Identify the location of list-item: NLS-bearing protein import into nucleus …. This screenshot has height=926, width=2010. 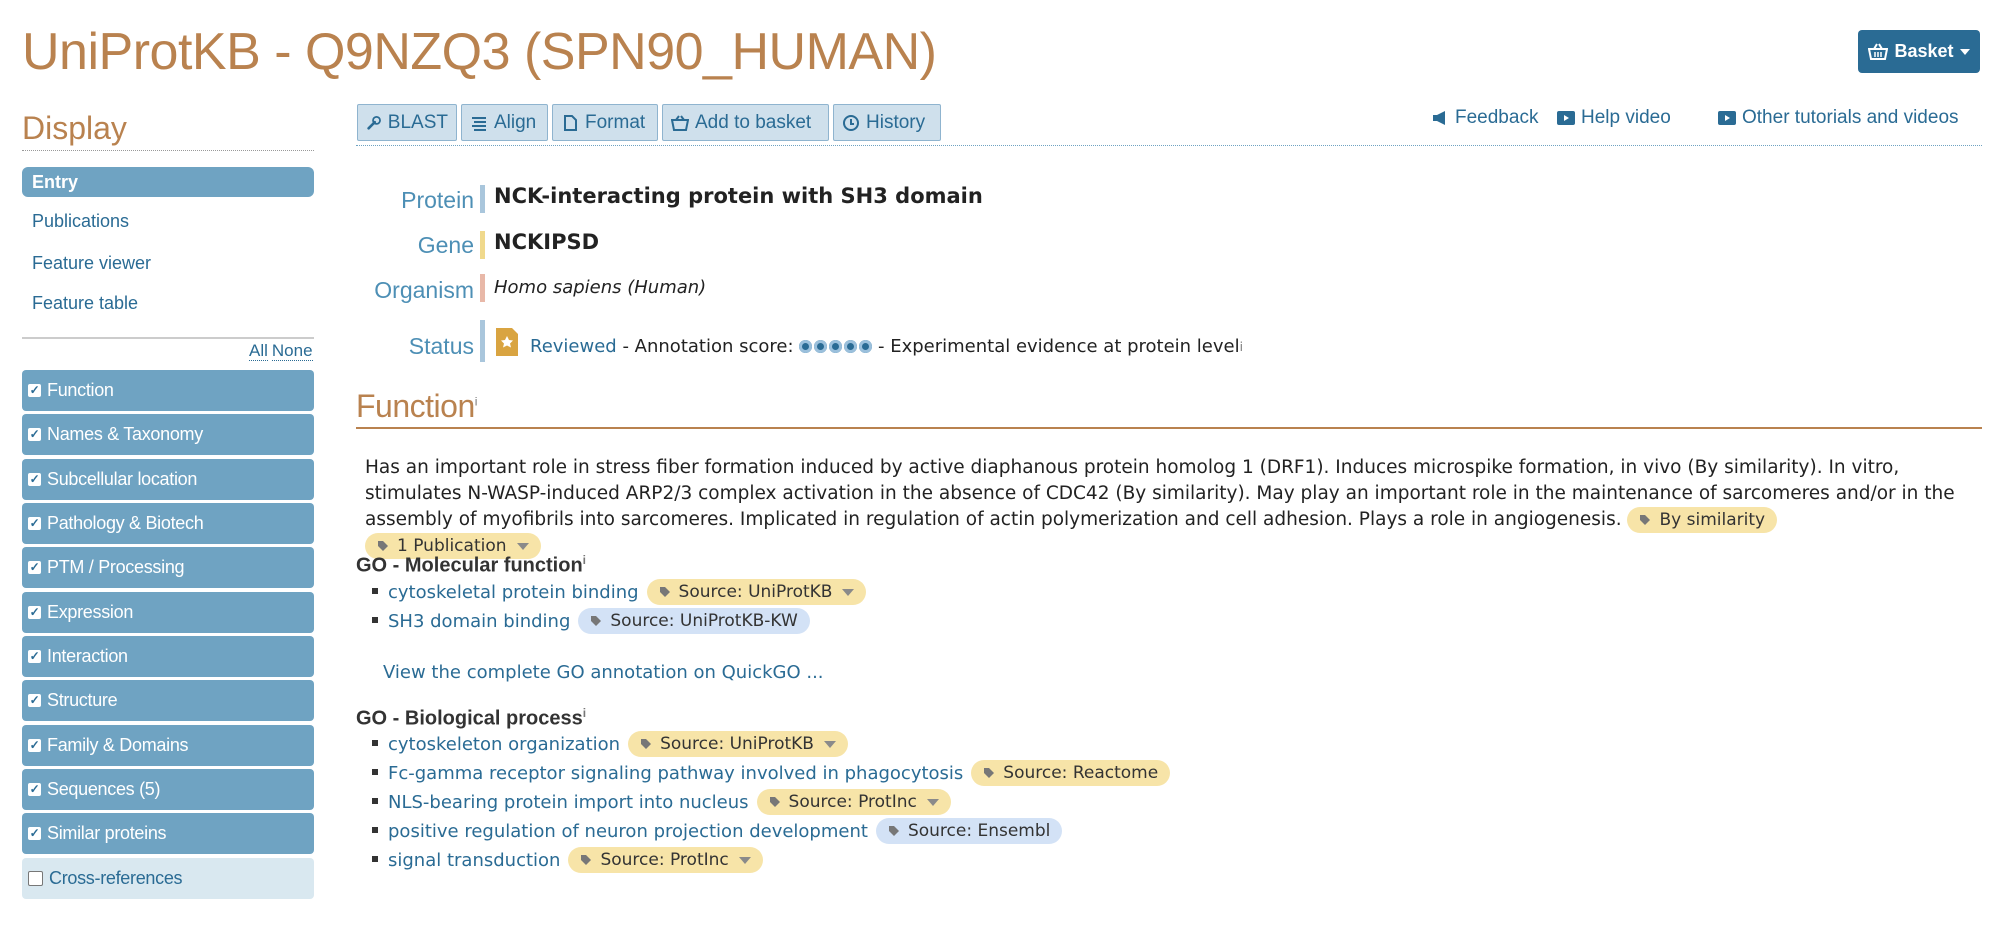
(661, 802).